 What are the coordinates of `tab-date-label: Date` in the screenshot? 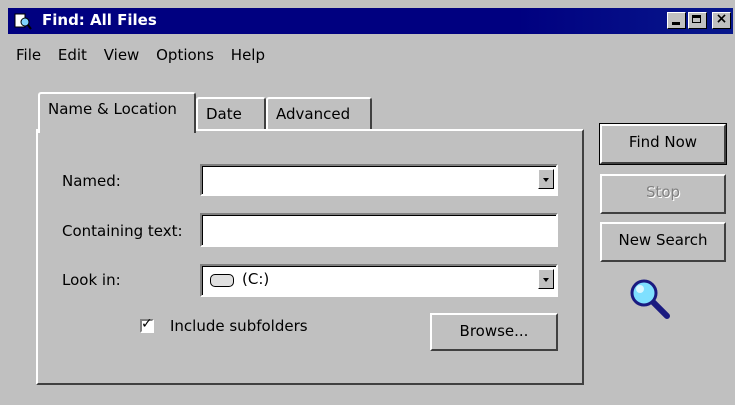 It's located at (224, 114).